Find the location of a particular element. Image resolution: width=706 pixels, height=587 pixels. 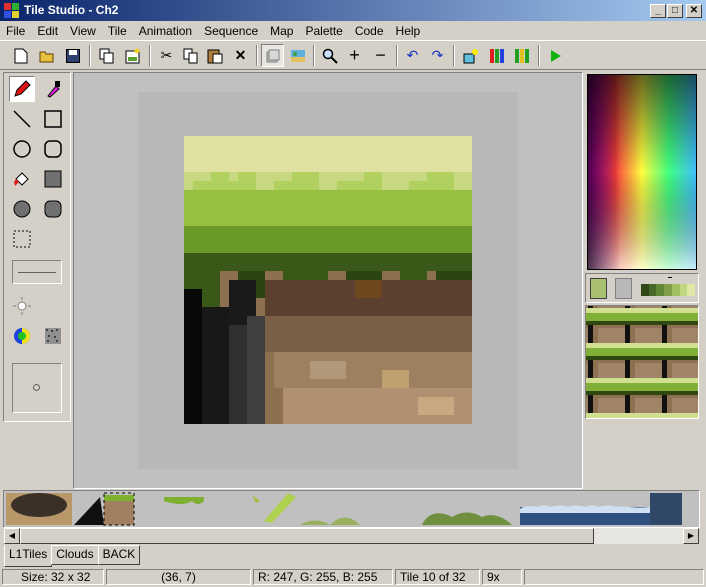

menu-view: View is located at coordinates (83, 29).